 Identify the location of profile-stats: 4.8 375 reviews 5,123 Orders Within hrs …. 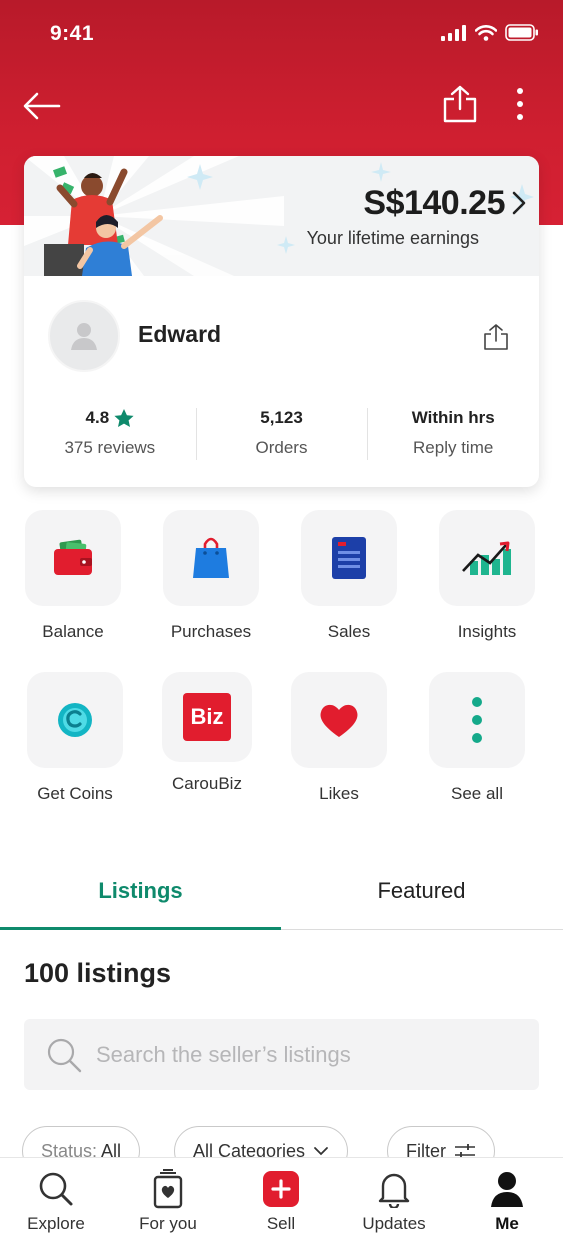
(281, 434).